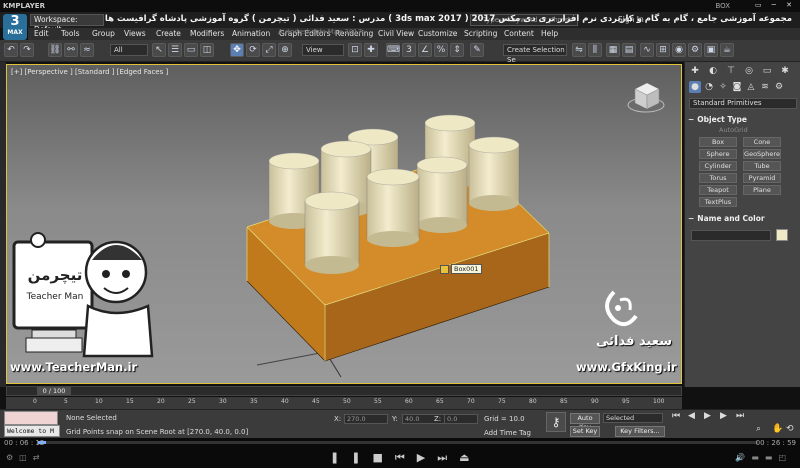 The width and height of the screenshot is (800, 468). I want to click on km-stop-icon: ■, so click(383, 457).